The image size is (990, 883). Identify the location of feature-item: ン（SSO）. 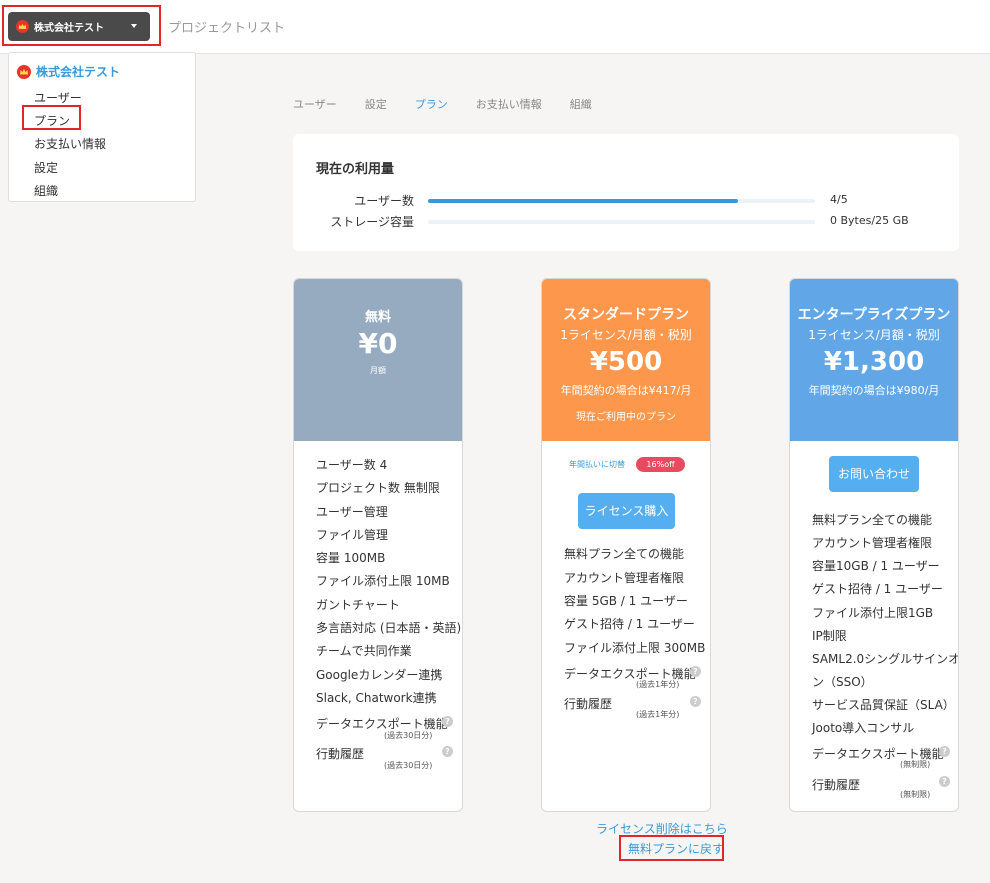
(842, 682).